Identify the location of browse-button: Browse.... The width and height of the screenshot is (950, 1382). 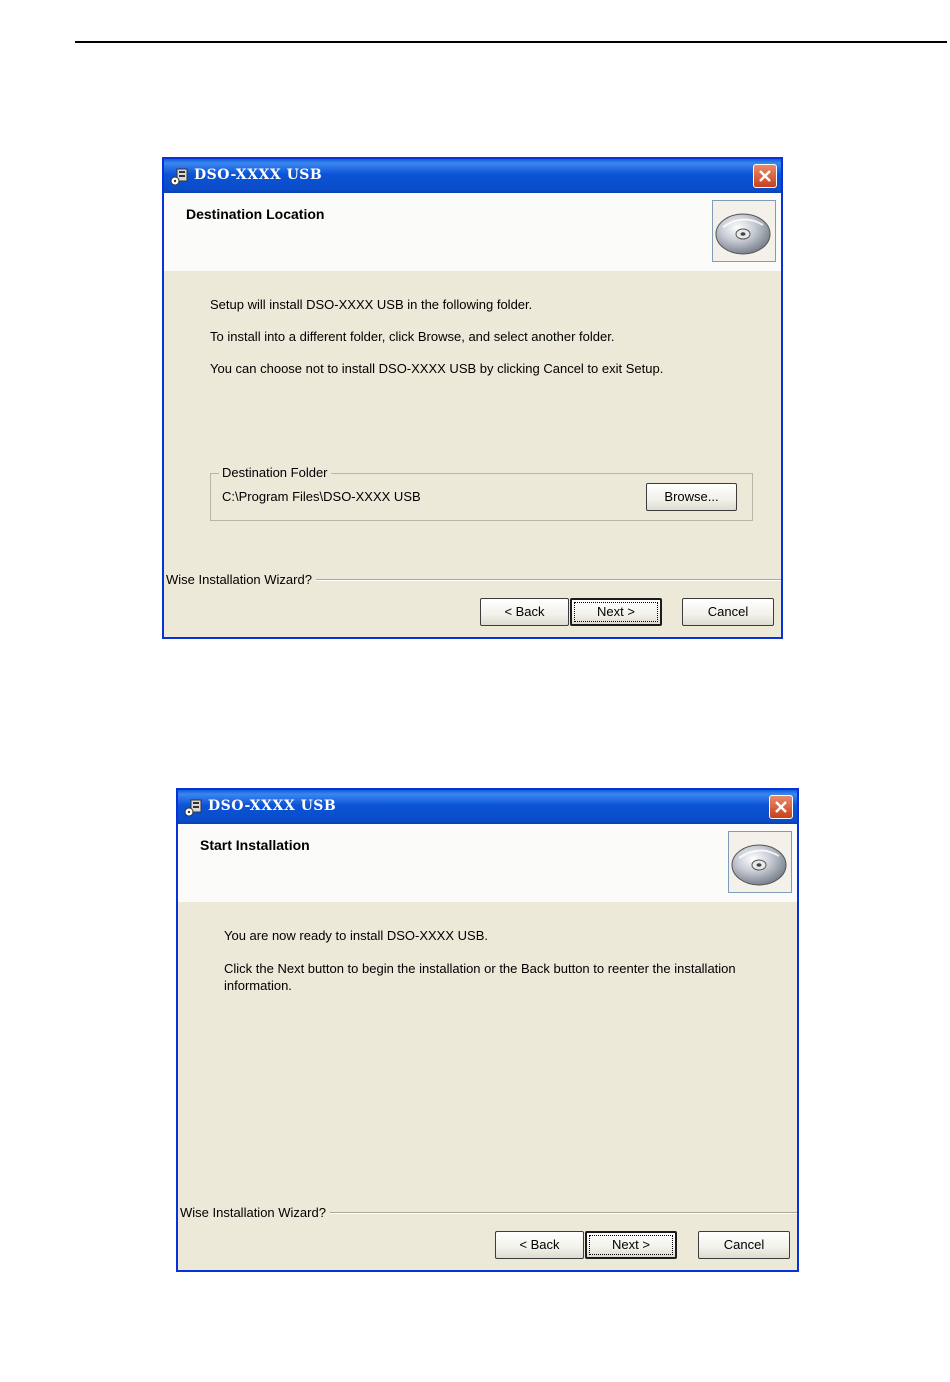
(691, 497).